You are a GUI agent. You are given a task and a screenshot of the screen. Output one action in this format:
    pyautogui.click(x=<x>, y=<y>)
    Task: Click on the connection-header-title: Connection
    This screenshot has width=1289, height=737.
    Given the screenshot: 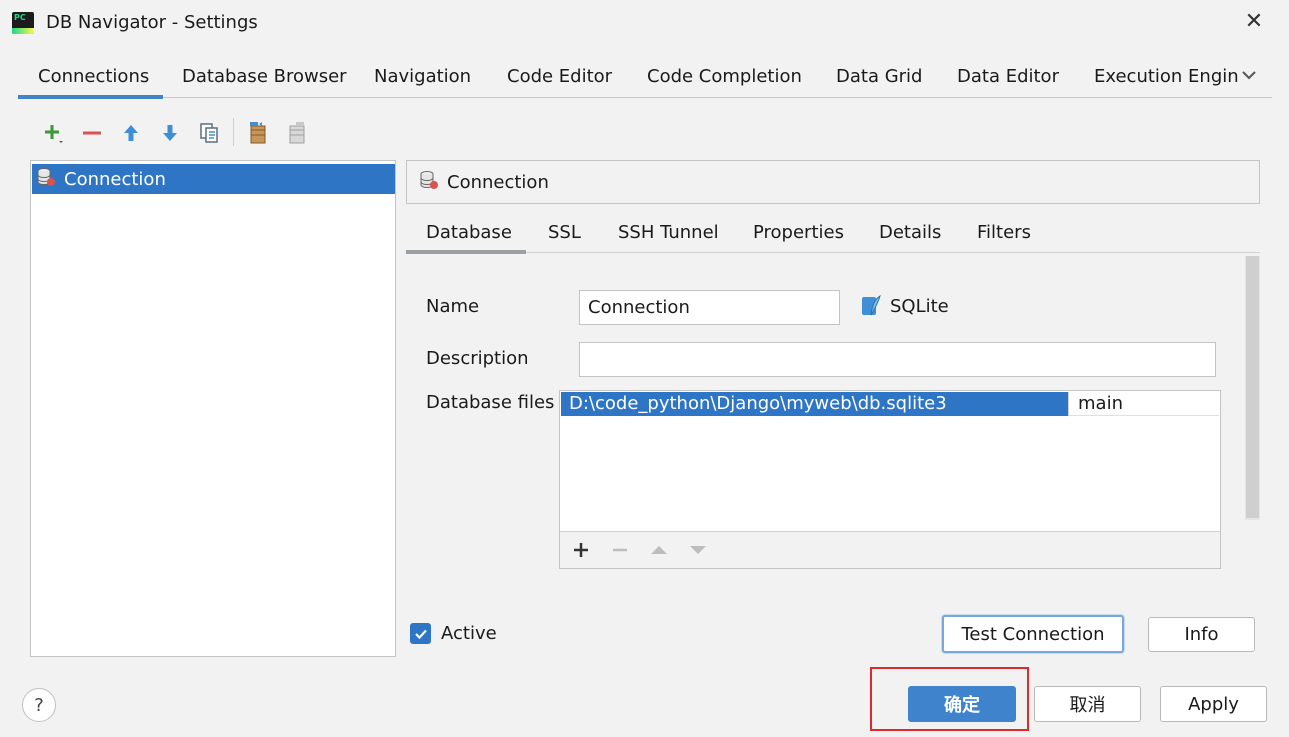 What is the action you would take?
    pyautogui.click(x=498, y=182)
    